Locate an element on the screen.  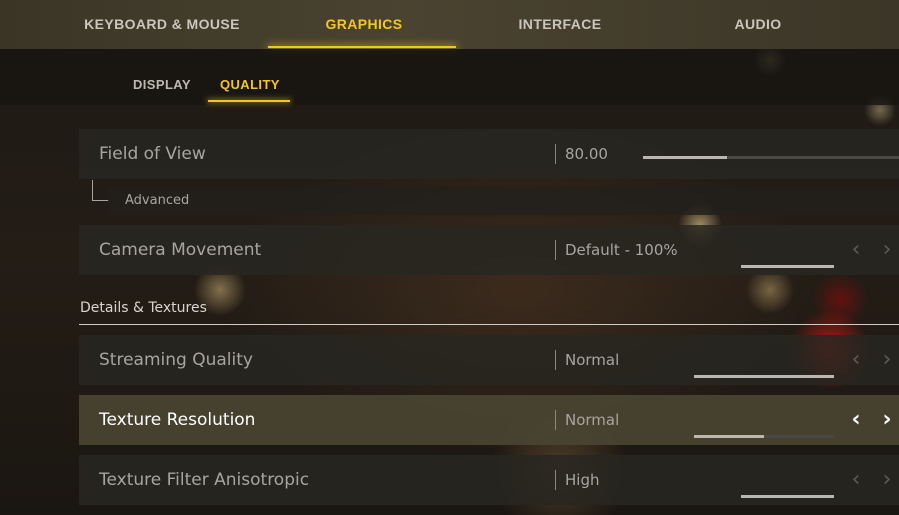
tab-interface: INTERFACE is located at coordinates (560, 24).